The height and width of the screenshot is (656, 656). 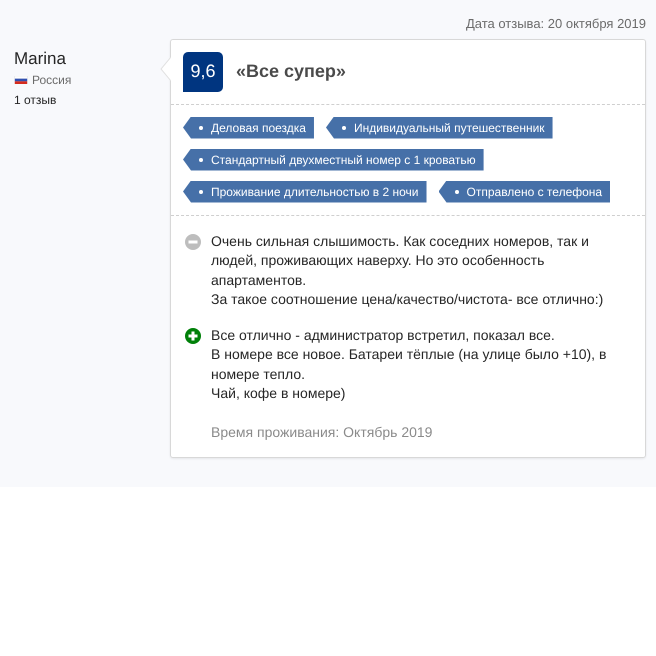 I want to click on plus-icon, so click(x=193, y=336).